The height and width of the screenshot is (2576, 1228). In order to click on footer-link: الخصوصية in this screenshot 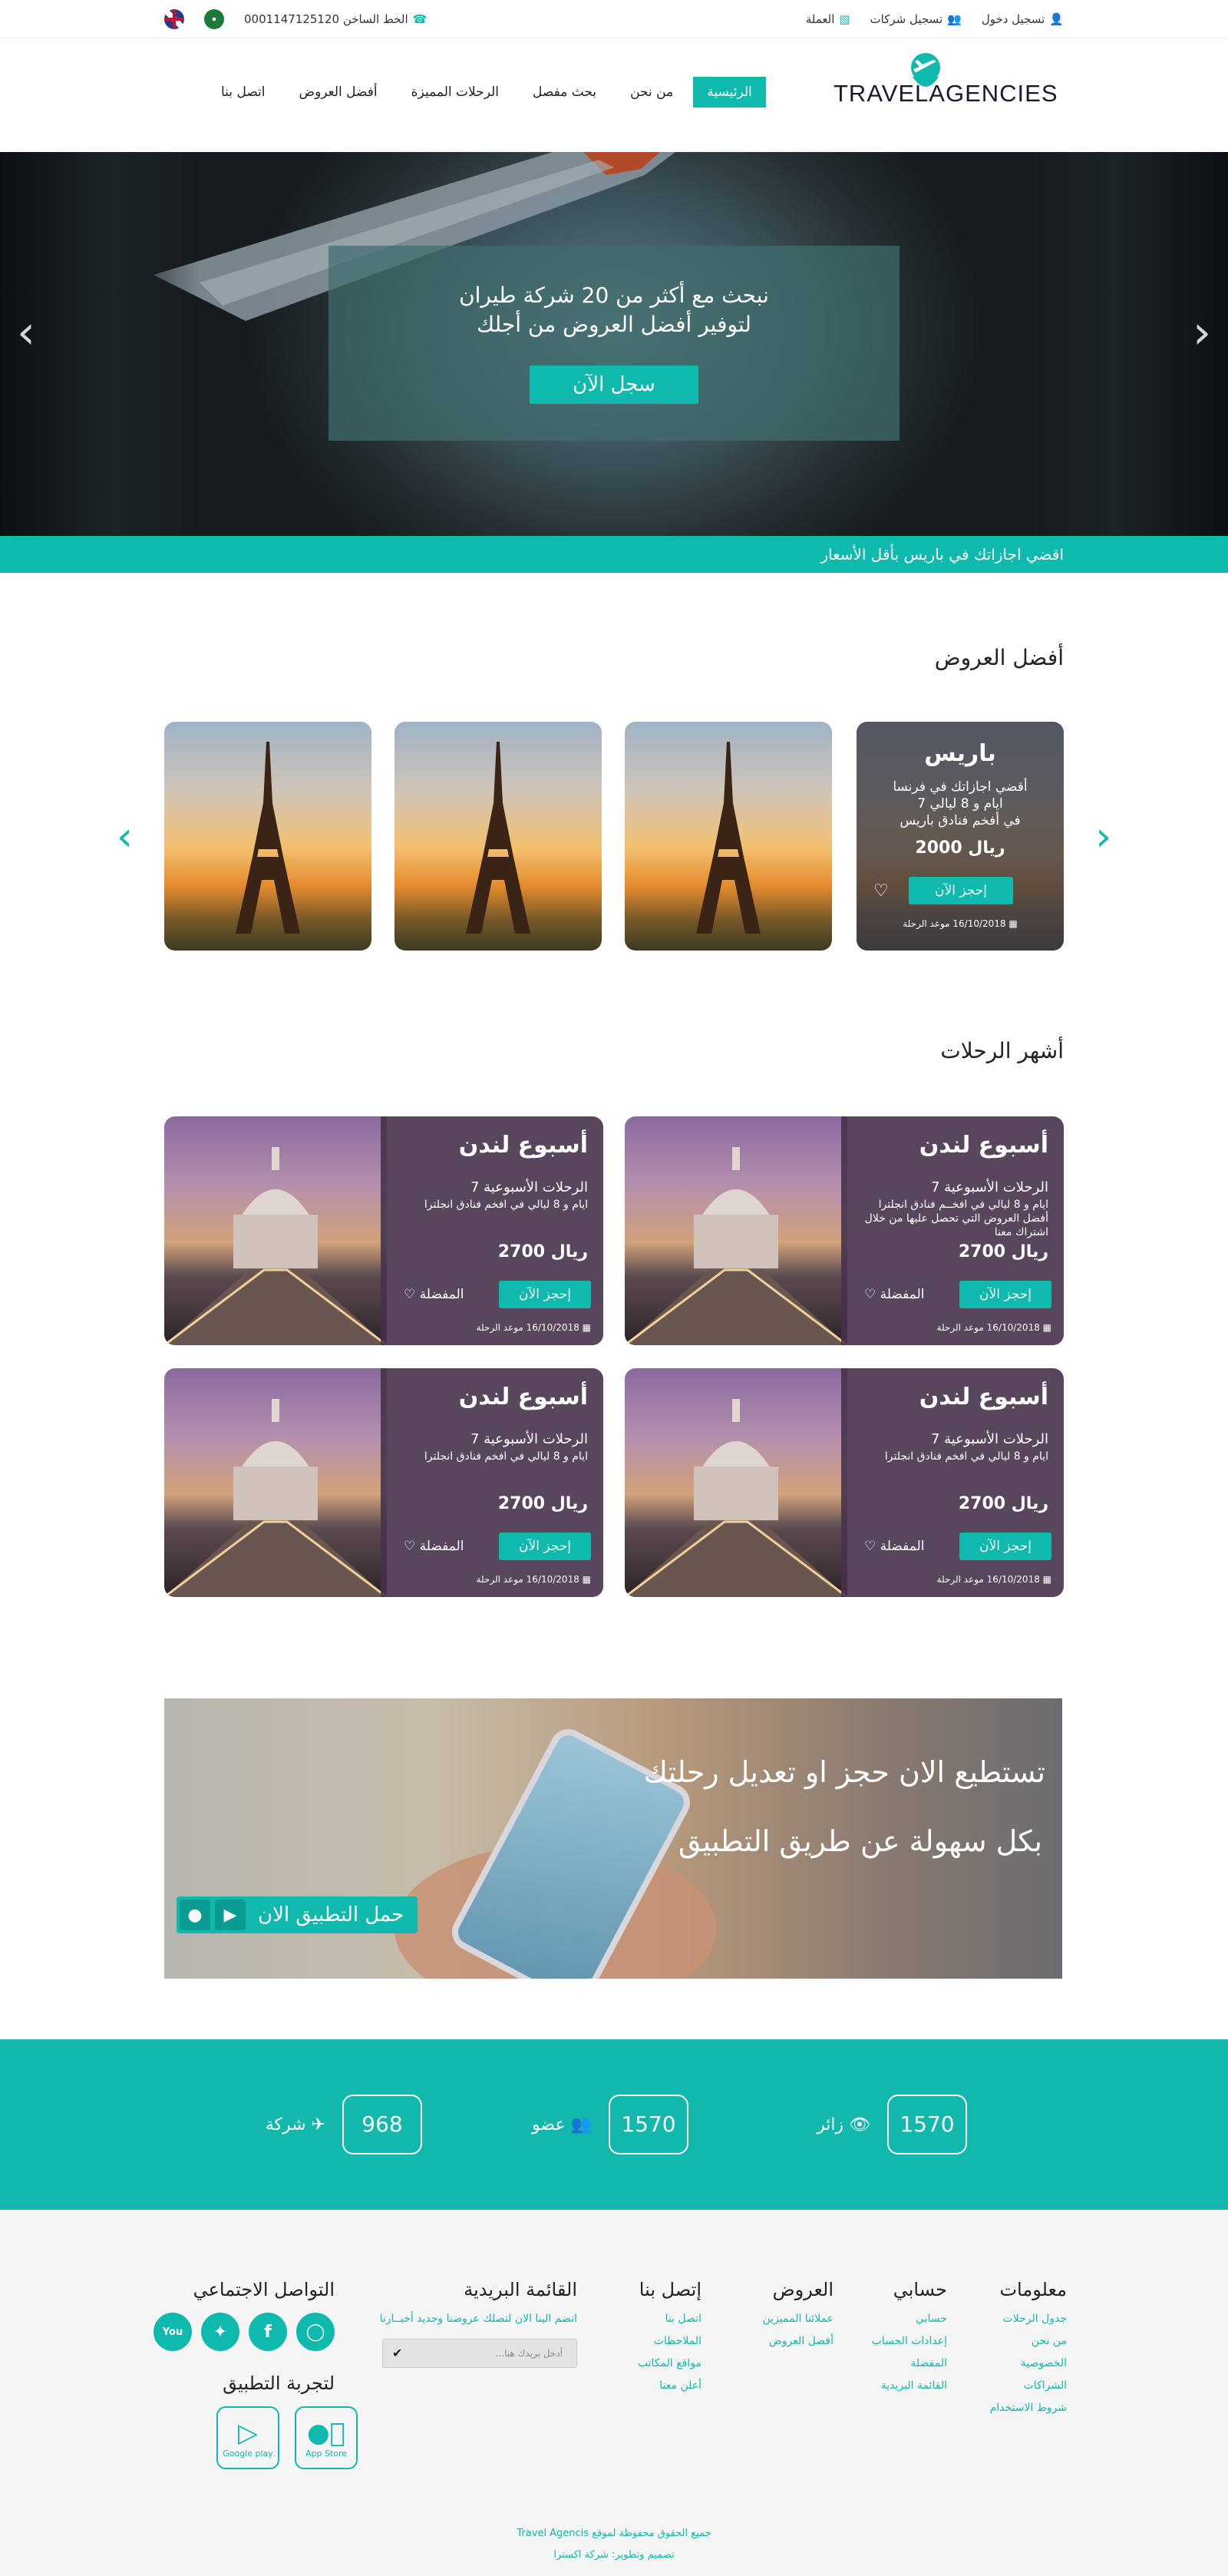, I will do `click(1028, 2363)`.